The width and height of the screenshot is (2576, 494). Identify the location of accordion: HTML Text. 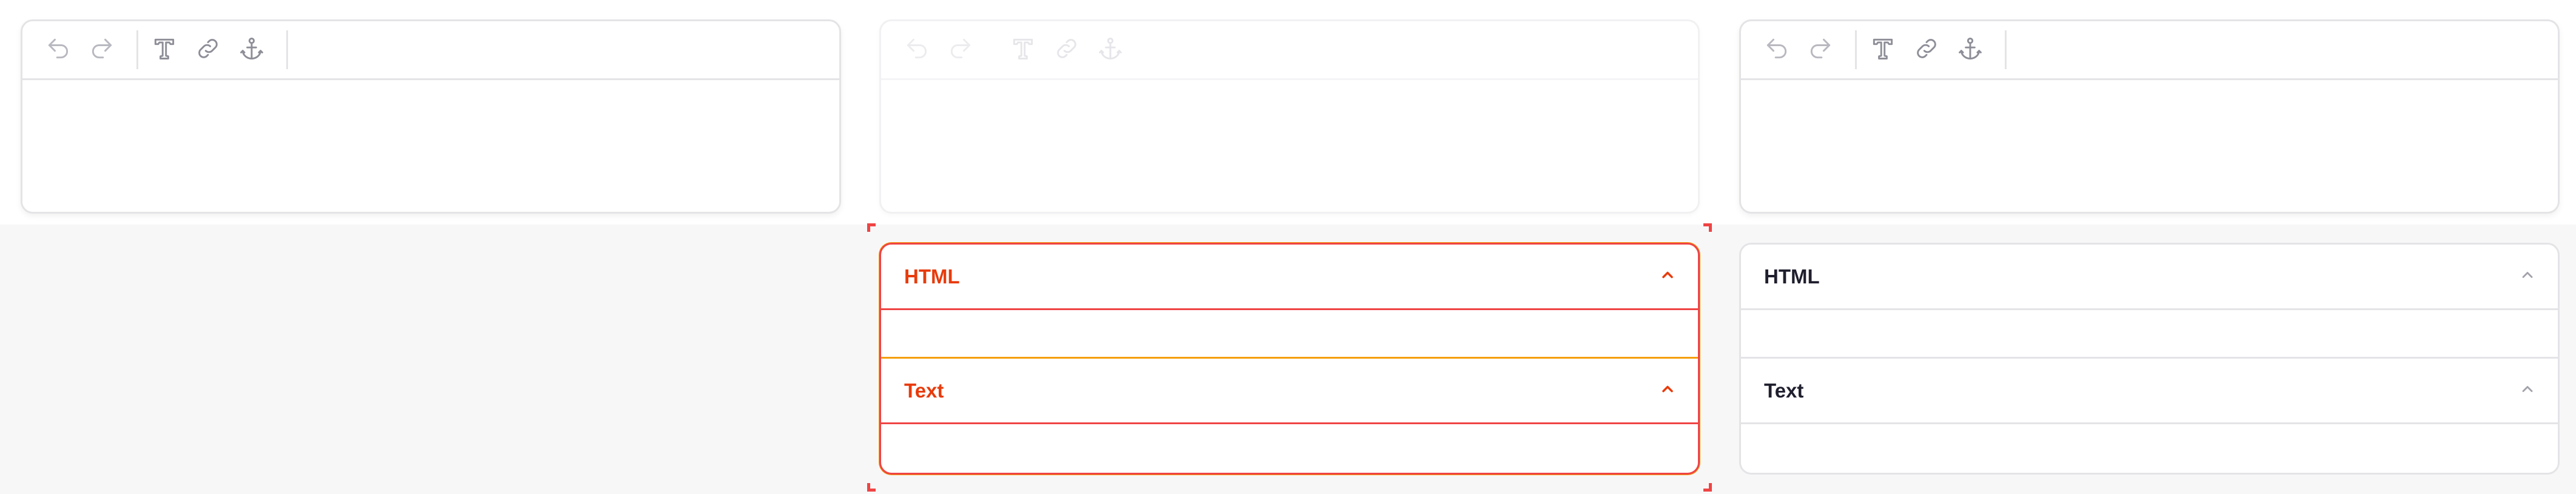
(2149, 359).